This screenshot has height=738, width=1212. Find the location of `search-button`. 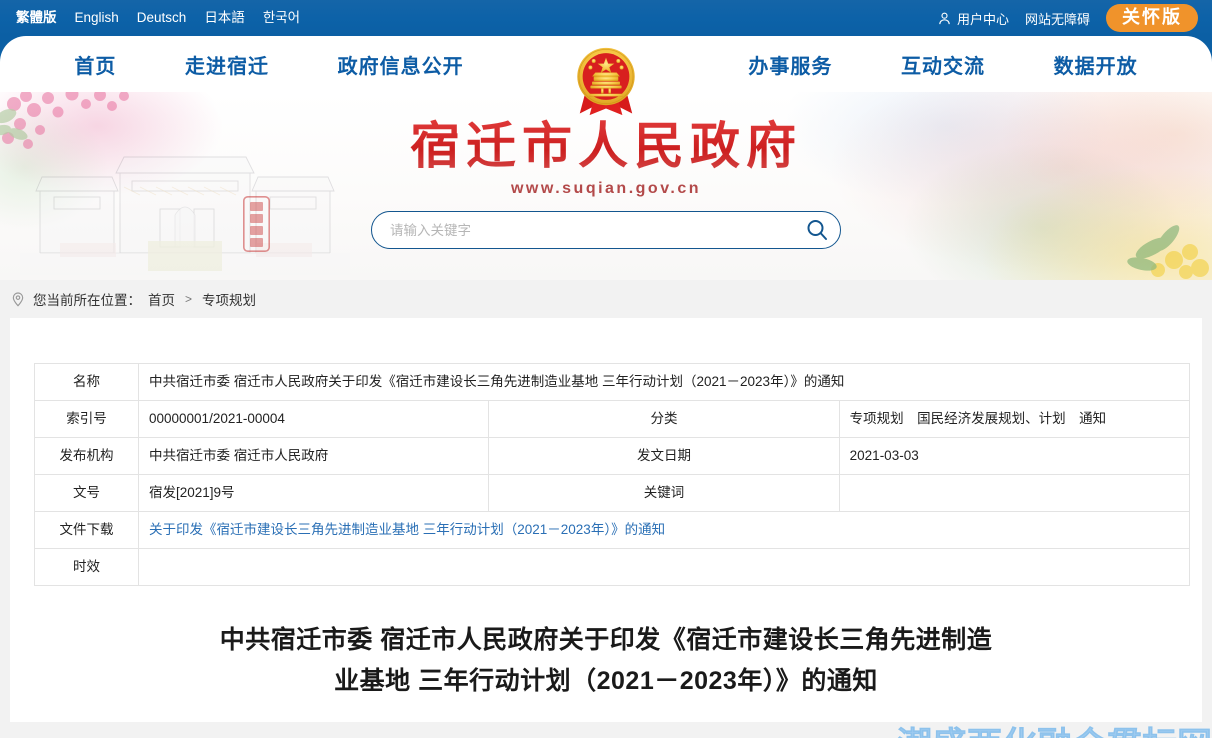

search-button is located at coordinates (817, 230).